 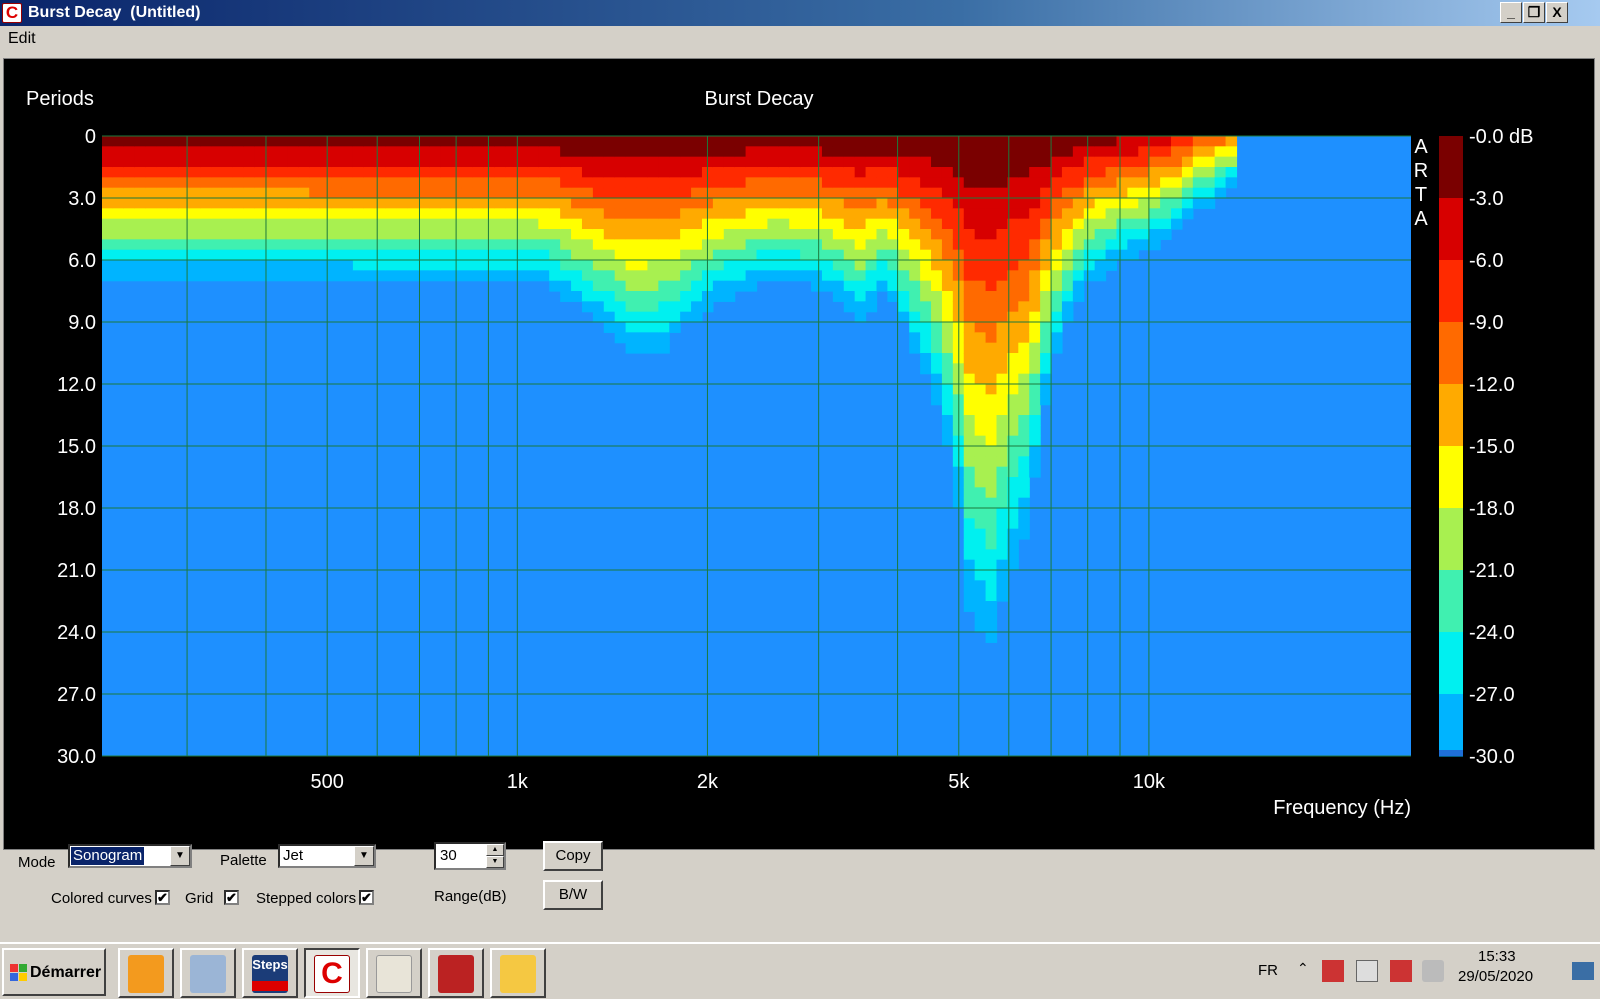 What do you see at coordinates (1511, 12) in the screenshot?
I see `minimize-button: _` at bounding box center [1511, 12].